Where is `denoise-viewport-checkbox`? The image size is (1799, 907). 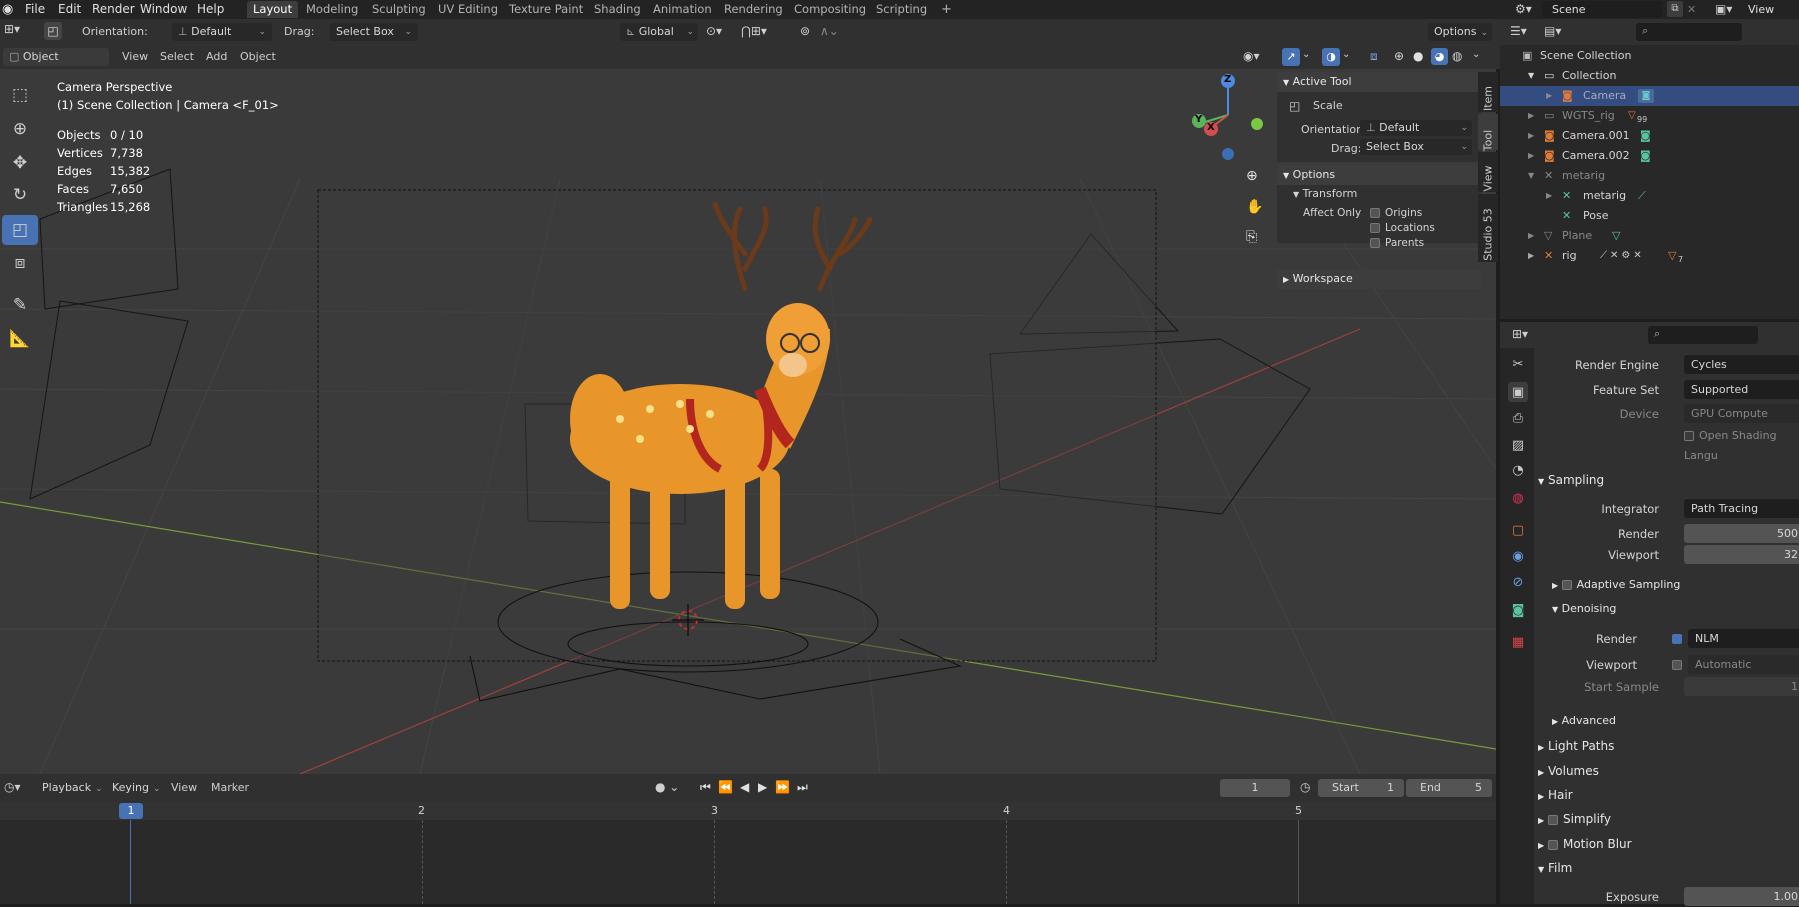 denoise-viewport-checkbox is located at coordinates (1677, 665).